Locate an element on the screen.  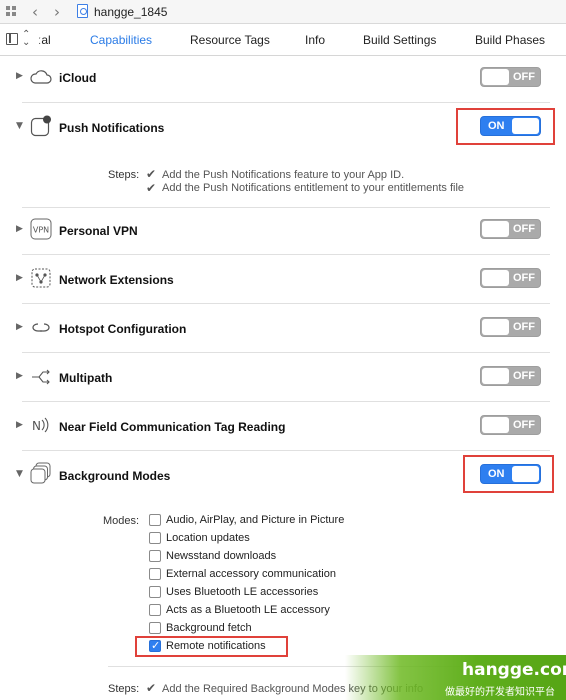
target-selector-icon: ⌃ ⌄ is located at coordinates (26, 39).